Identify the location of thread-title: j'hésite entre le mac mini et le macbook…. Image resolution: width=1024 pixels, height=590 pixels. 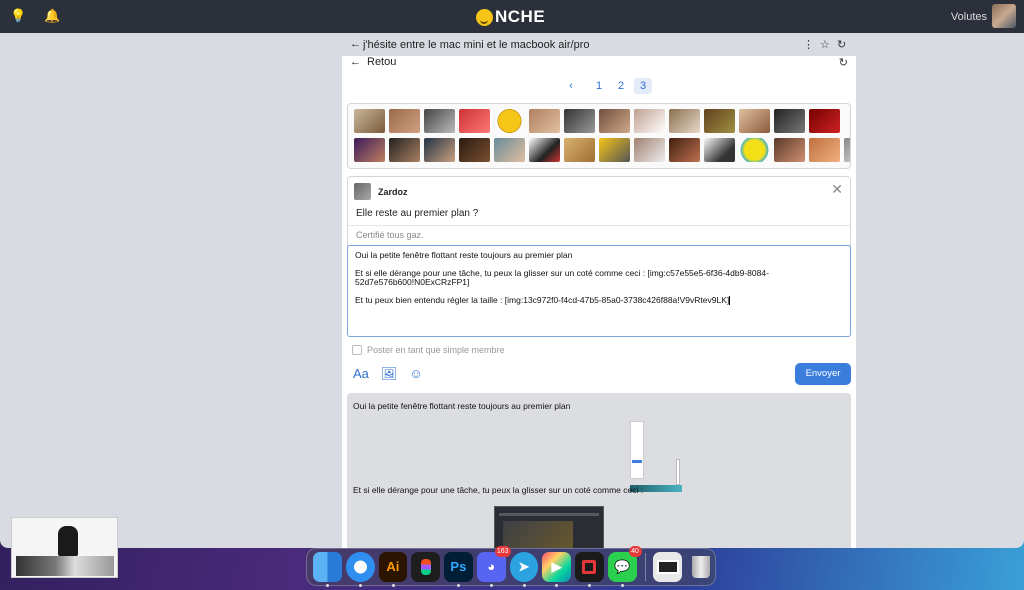
(476, 45).